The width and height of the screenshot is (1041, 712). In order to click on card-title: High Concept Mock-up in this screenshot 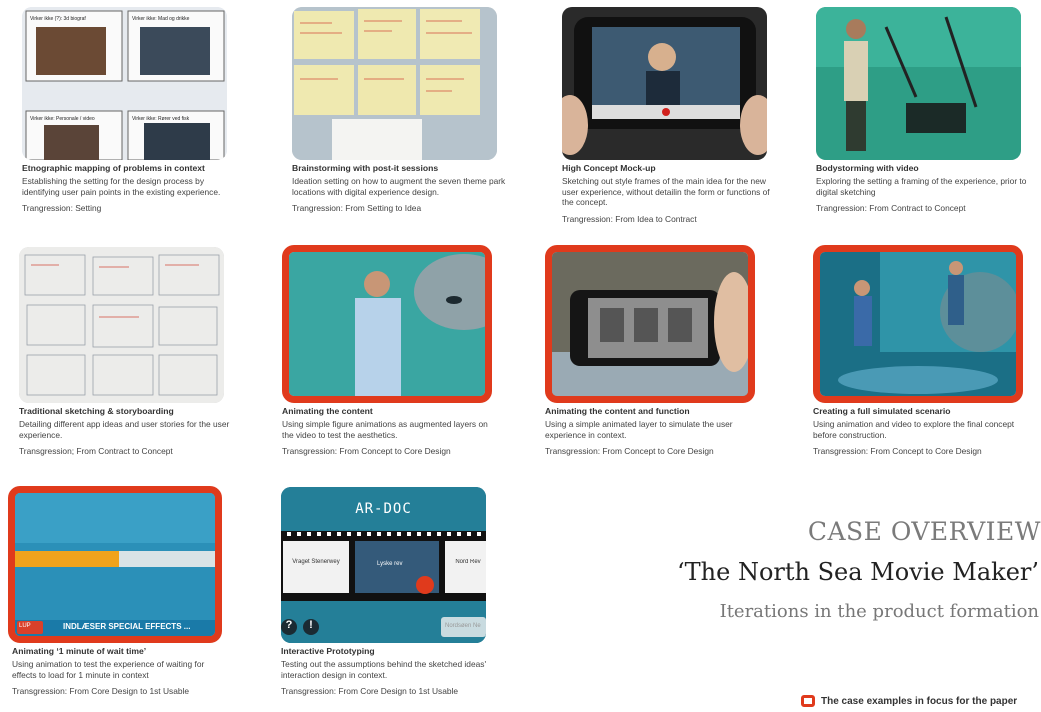, I will do `click(609, 168)`.